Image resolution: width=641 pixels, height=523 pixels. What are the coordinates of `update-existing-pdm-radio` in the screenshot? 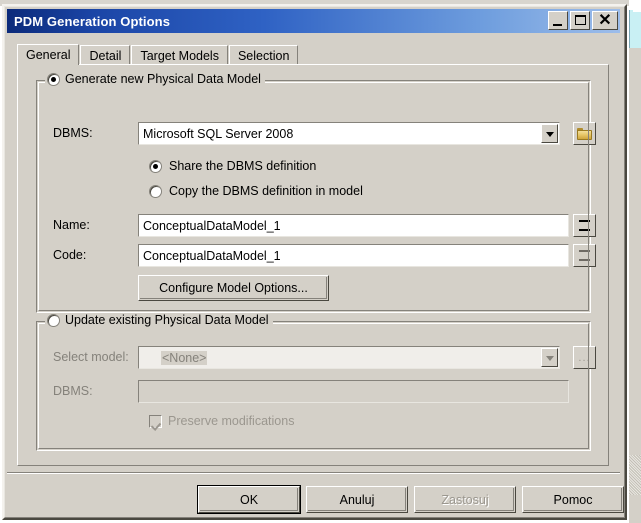 It's located at (53, 320).